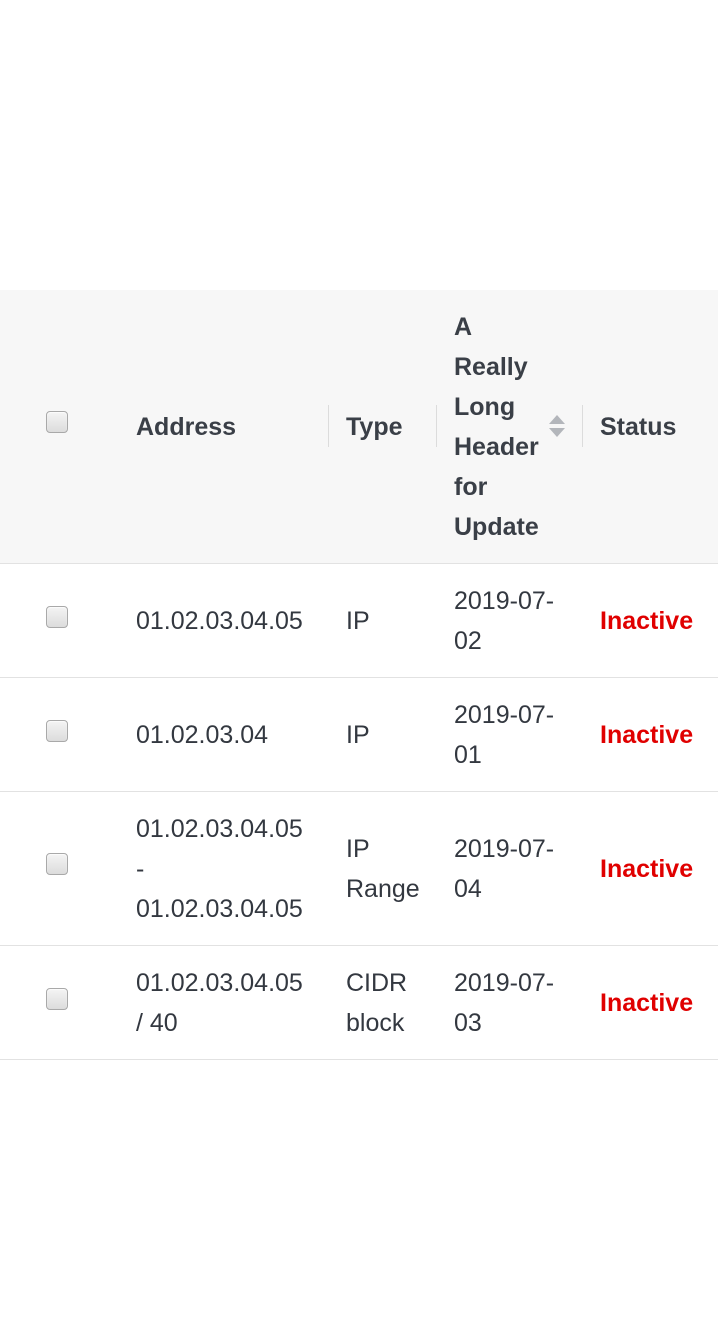 The image size is (718, 1334). Describe the element at coordinates (504, 621) in the screenshot. I see `updated-cell: 2019-07- 02` at that location.